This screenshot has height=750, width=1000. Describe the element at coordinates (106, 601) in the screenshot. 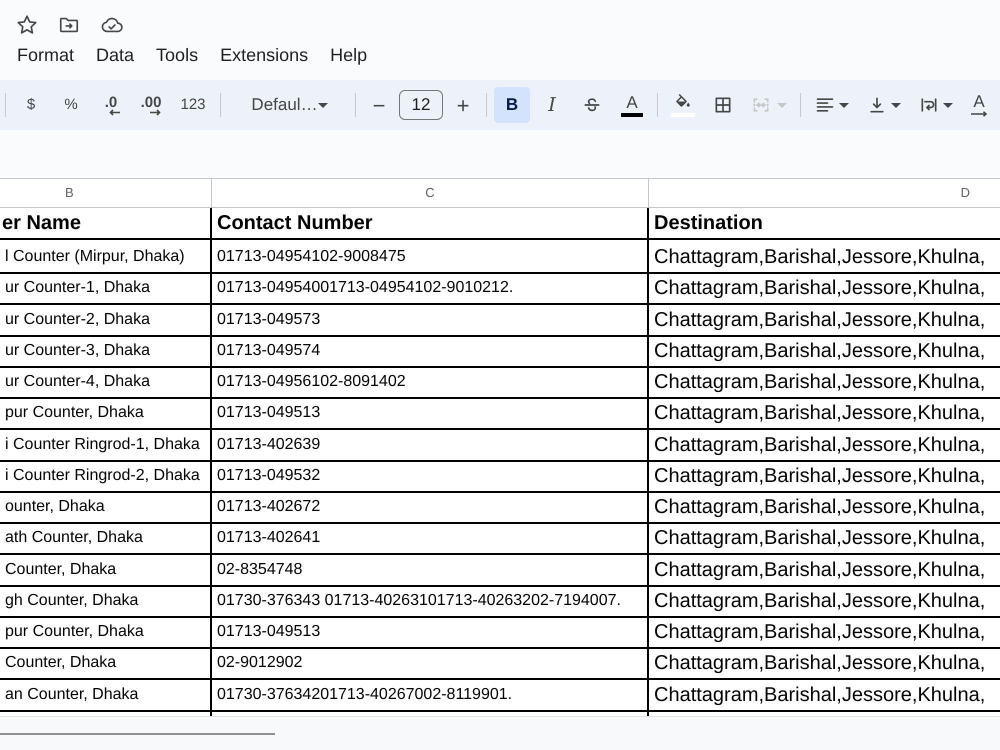

I see `table-cell: gh Counter, Dhaka` at that location.